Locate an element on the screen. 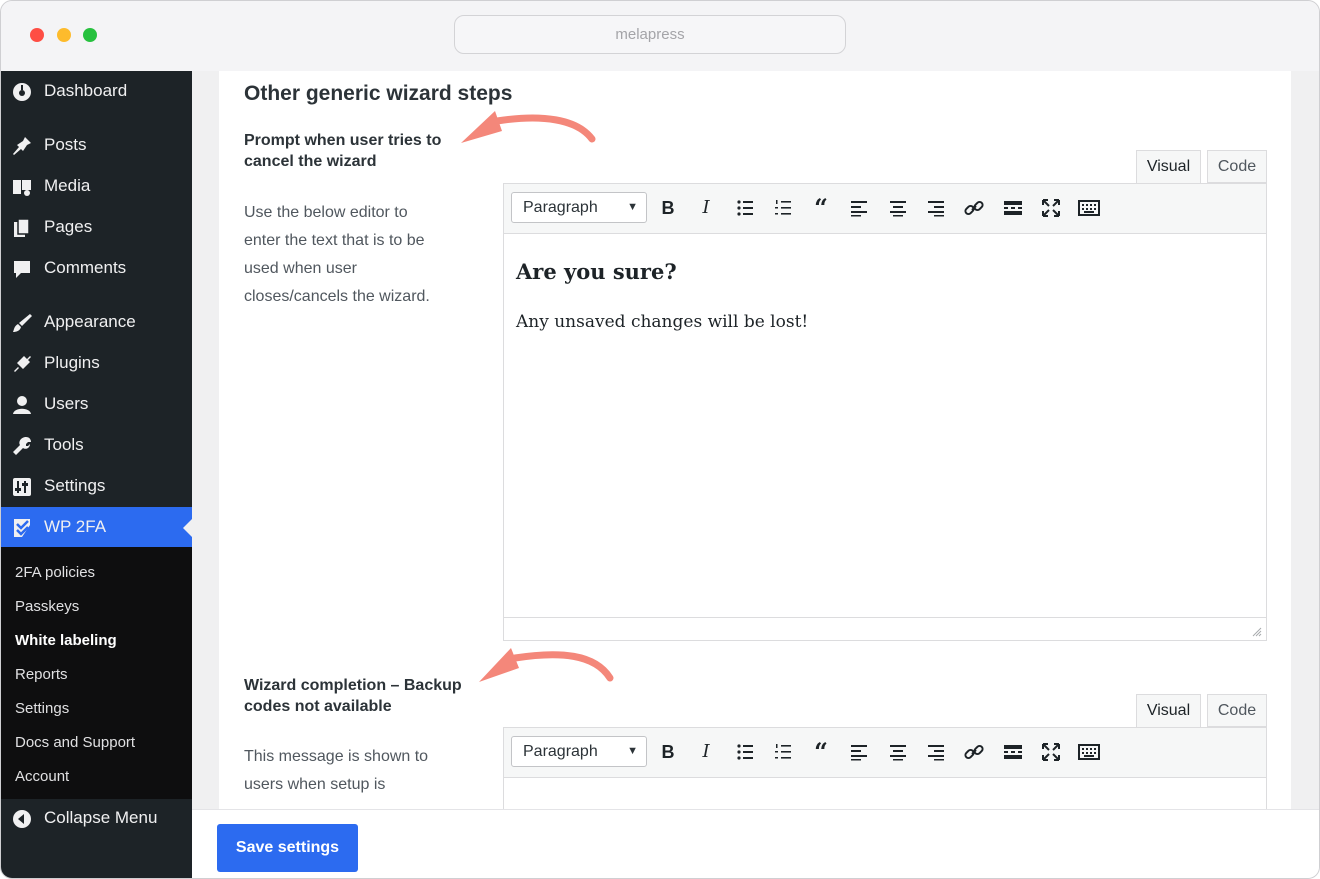 The image size is (1320, 879). sidebar-item-wp-2fa: WP 2FA is located at coordinates (96, 527).